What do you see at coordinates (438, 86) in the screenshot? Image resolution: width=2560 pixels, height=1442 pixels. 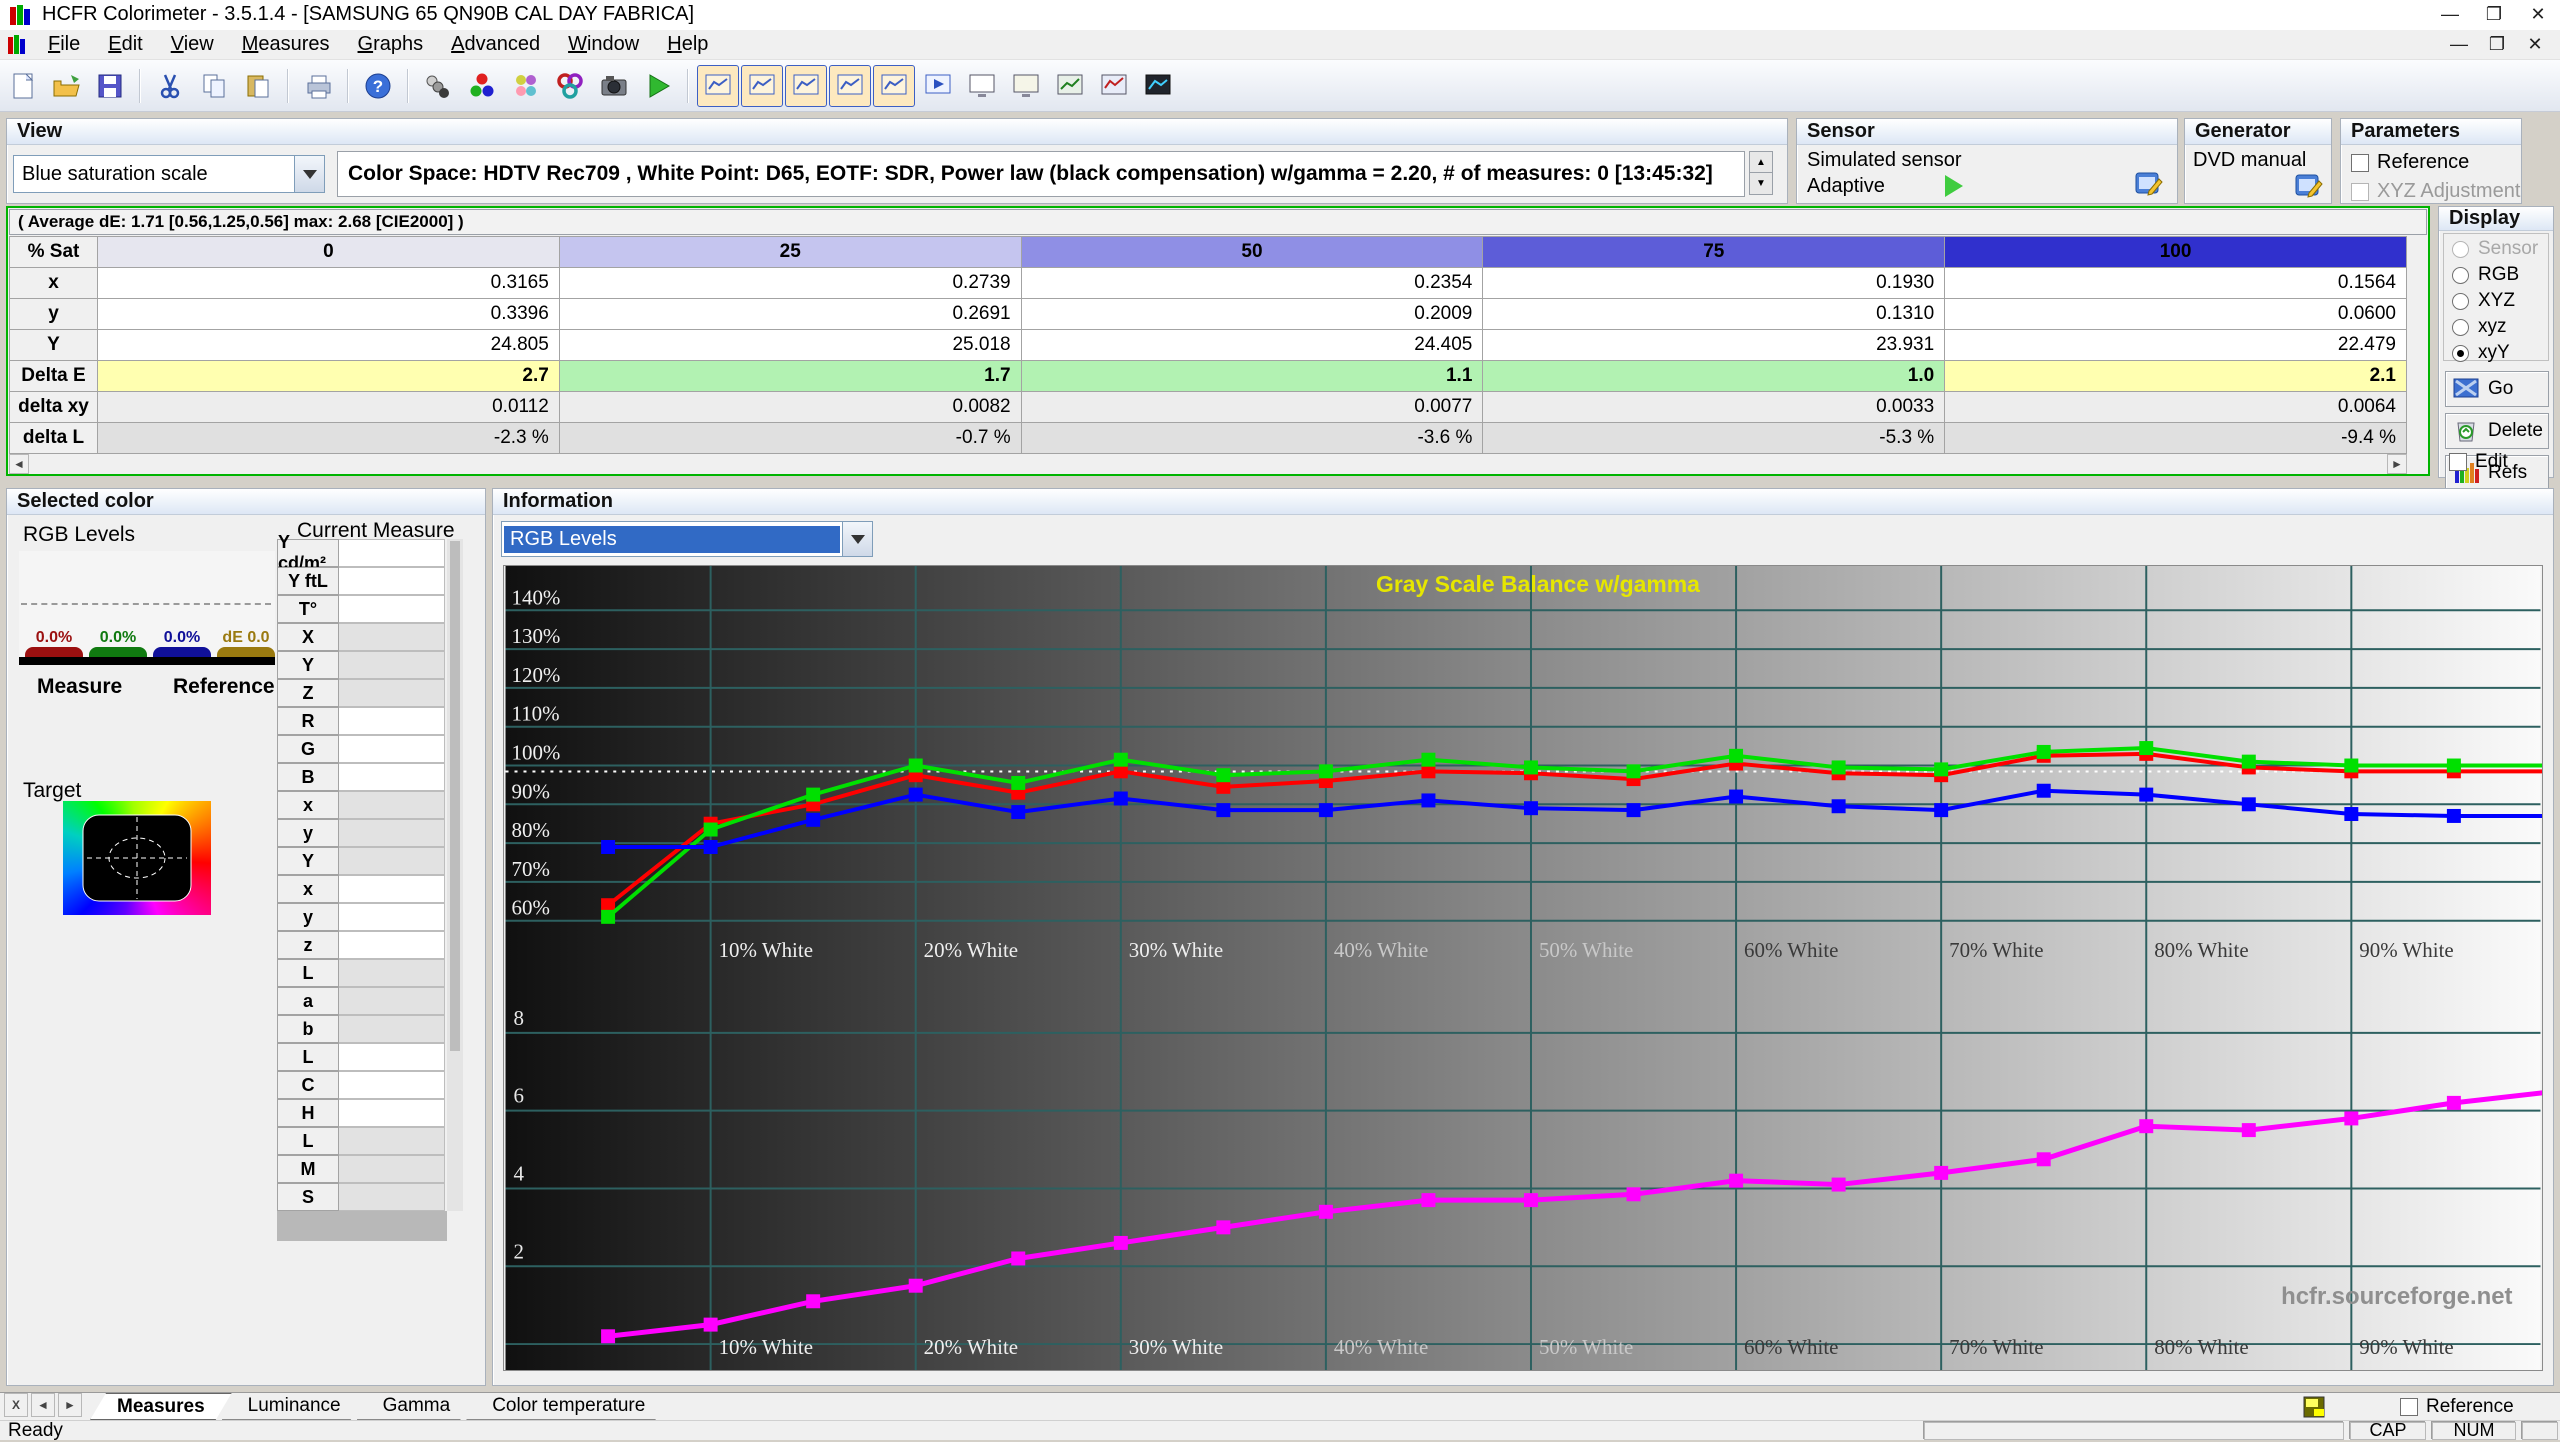 I see `sensor-balls-button` at bounding box center [438, 86].